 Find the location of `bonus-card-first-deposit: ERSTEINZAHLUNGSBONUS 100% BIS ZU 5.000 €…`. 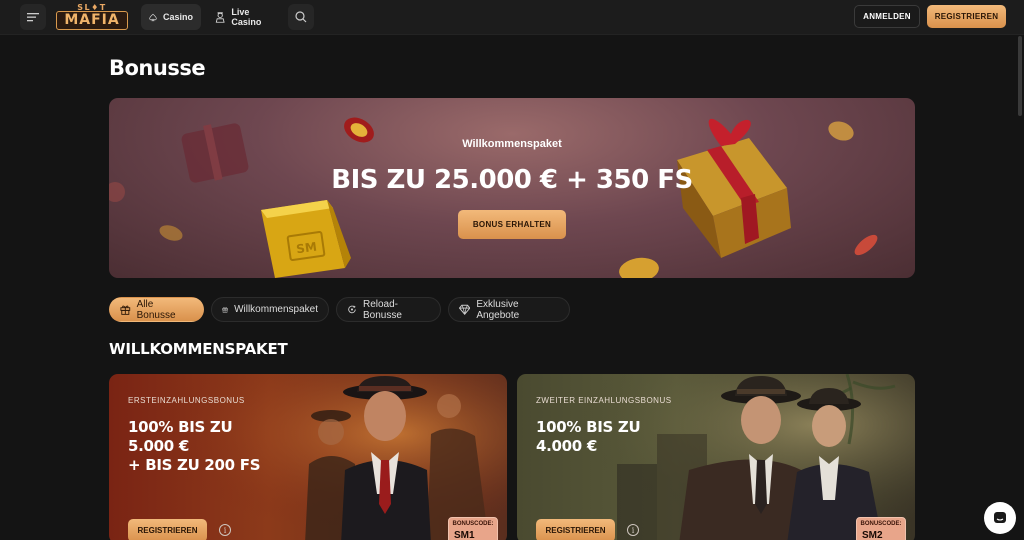

bonus-card-first-deposit: ERSTEINZAHLUNGSBONUS 100% BIS ZU 5.000 €… is located at coordinates (308, 457).